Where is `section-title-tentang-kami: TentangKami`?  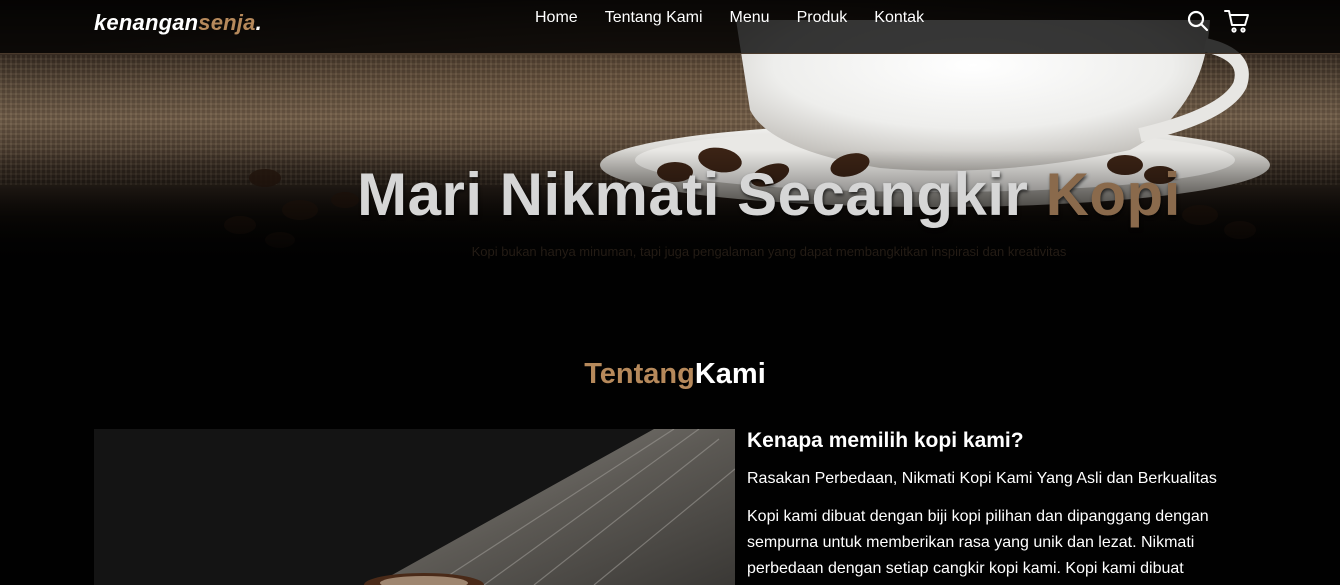
section-title-tentang-kami: TentangKami is located at coordinates (670, 374).